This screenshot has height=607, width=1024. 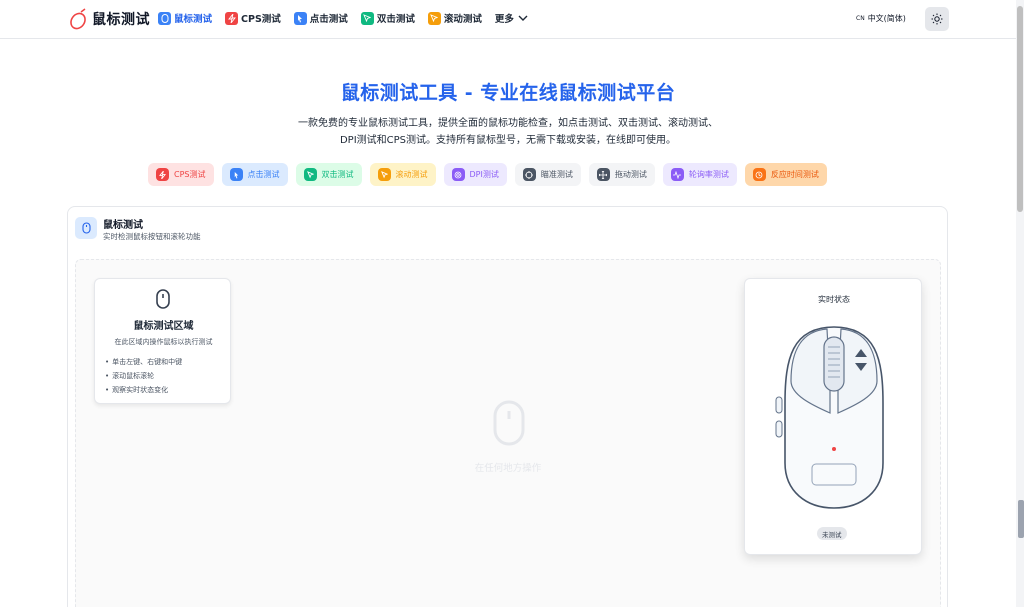 I want to click on live-status-panel: 实时状态 未测试, so click(x=833, y=416).